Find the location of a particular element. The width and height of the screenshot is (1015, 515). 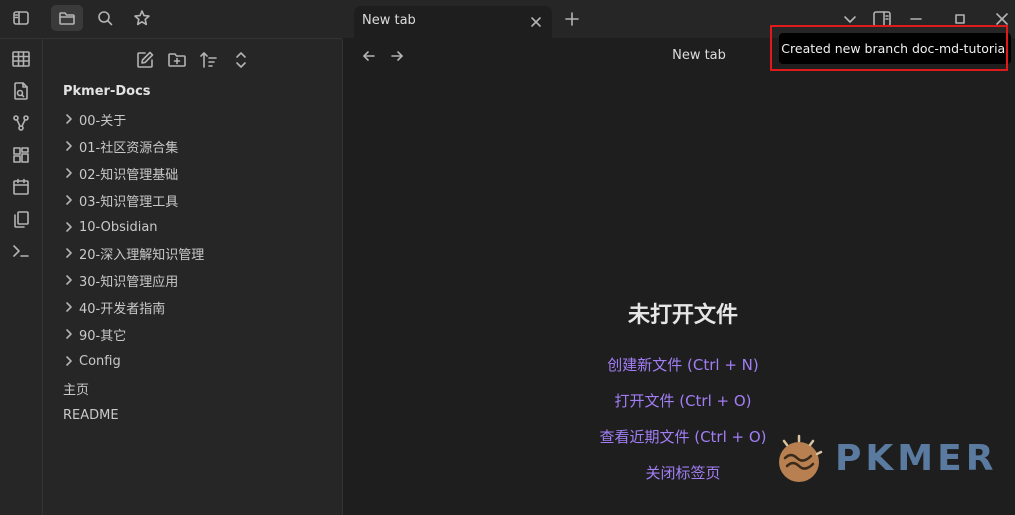

file-label: 主页 is located at coordinates (76, 390).